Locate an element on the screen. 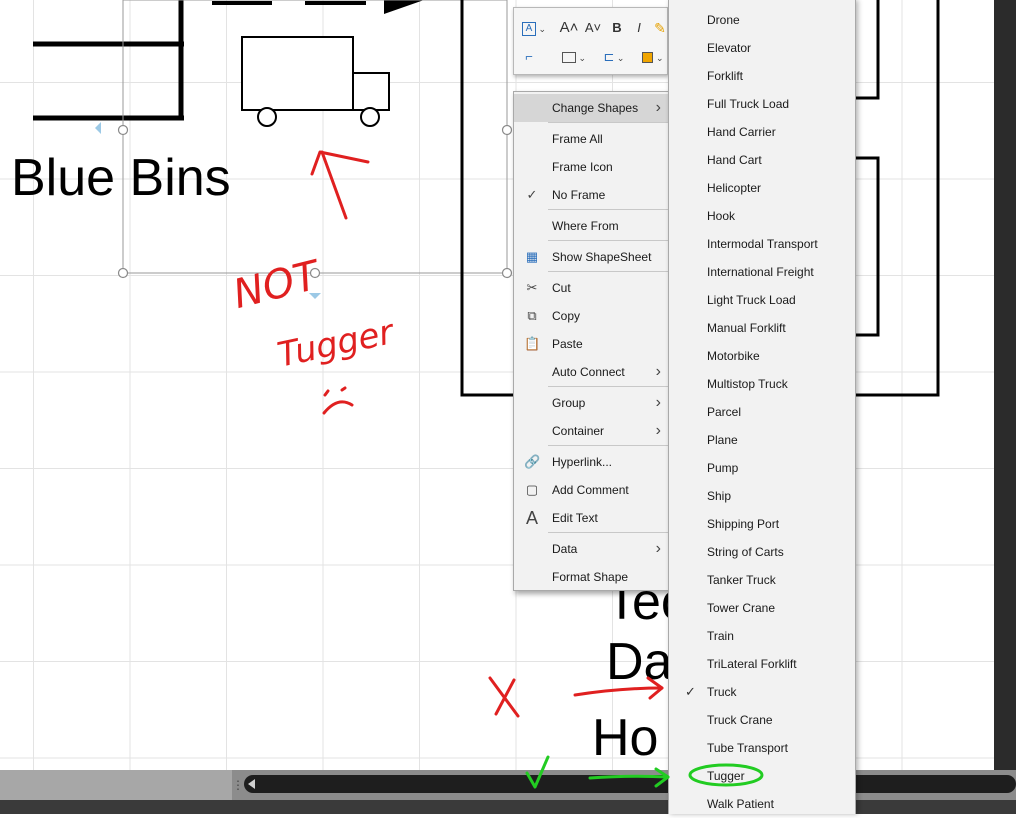  shape-option-label: International Freight is located at coordinates (760, 272).